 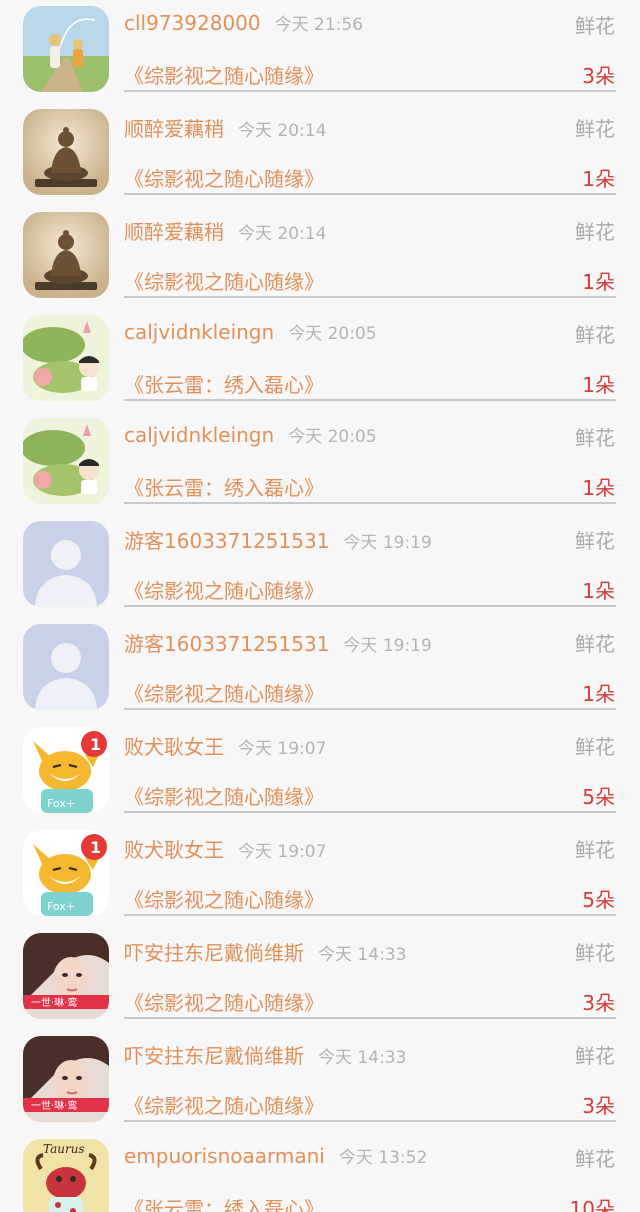 I want to click on taurus-cartoon-icon: Taurus, so click(x=66, y=1175).